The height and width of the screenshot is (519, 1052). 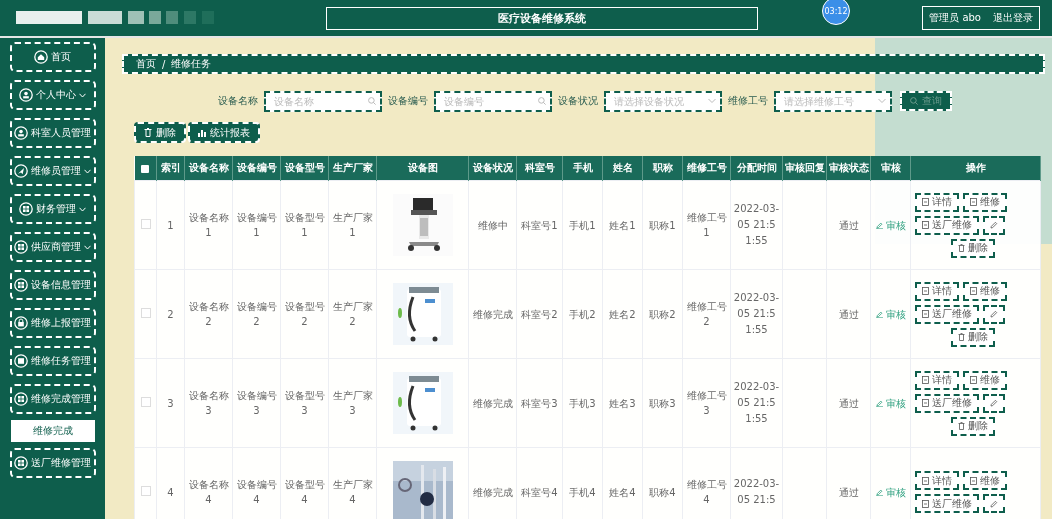 I want to click on sidebar-item: 科室人员管理, so click(x=52, y=133).